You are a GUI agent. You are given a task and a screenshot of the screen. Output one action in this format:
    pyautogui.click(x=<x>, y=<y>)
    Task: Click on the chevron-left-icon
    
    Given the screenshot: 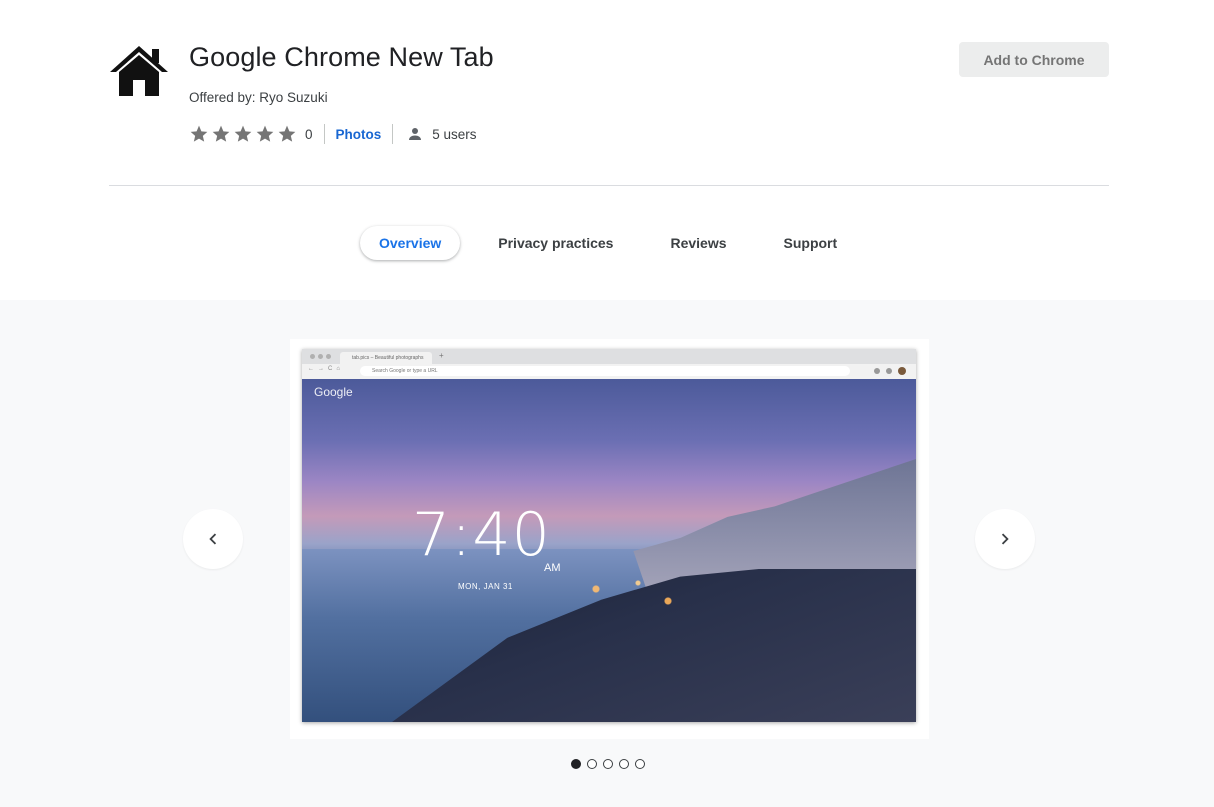 What is the action you would take?
    pyautogui.click(x=213, y=539)
    